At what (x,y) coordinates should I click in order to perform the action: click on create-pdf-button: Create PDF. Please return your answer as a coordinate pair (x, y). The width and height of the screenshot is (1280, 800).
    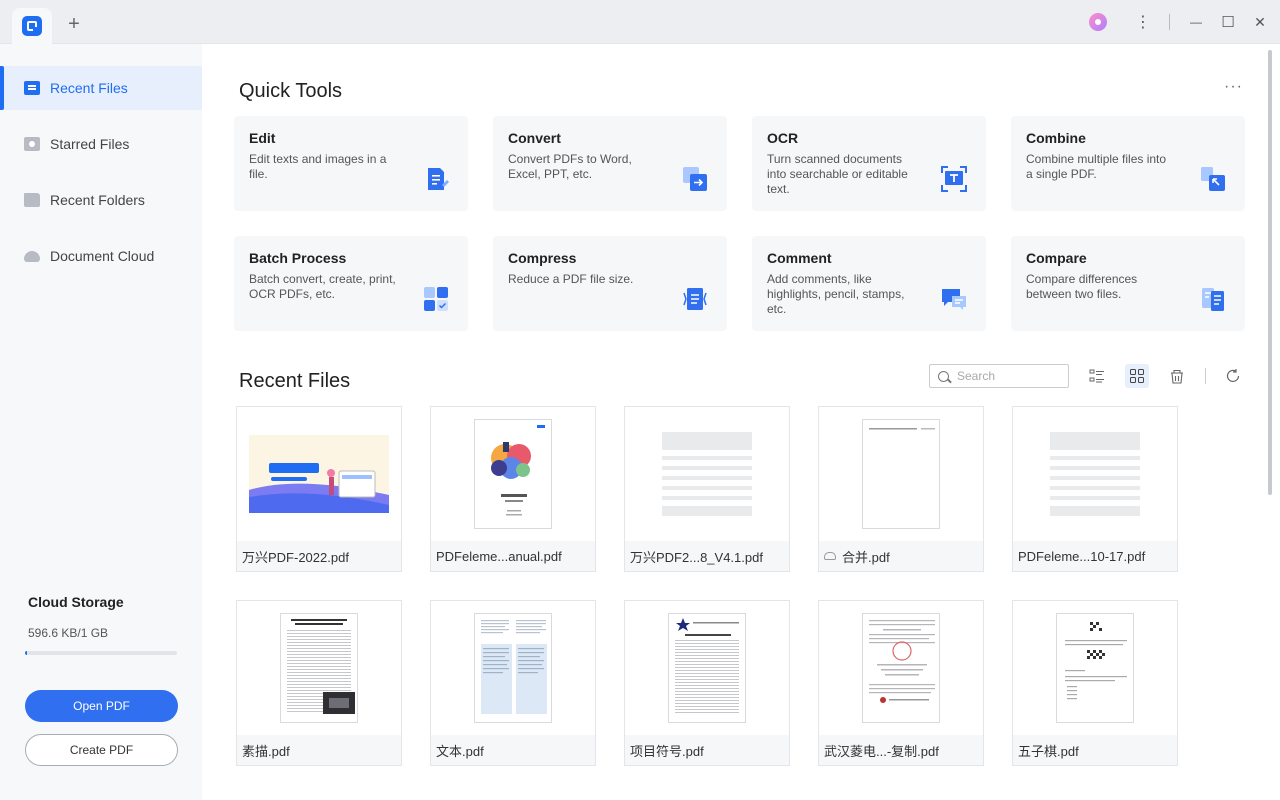
    Looking at the image, I should click on (101, 750).